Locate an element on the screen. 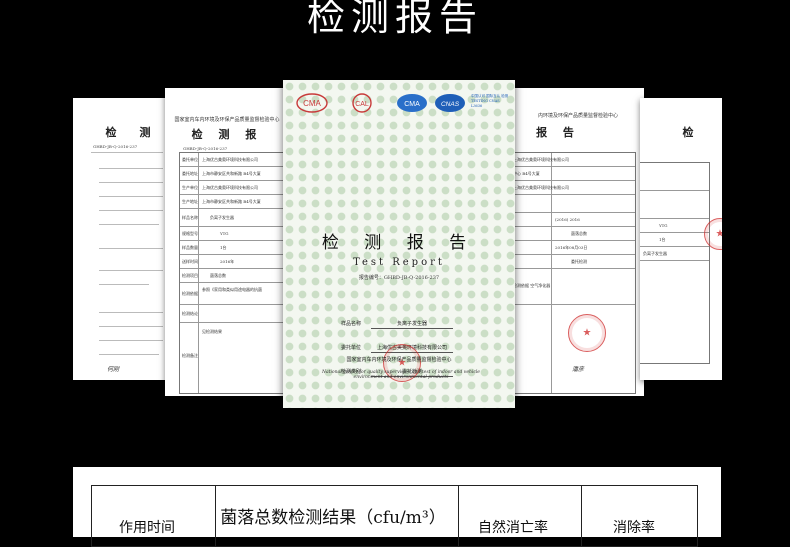 This screenshot has height=547, width=790. report-page-far-left: 检 测 GHBD-JB-Q-2016-237 何刚 is located at coordinates (121, 239).